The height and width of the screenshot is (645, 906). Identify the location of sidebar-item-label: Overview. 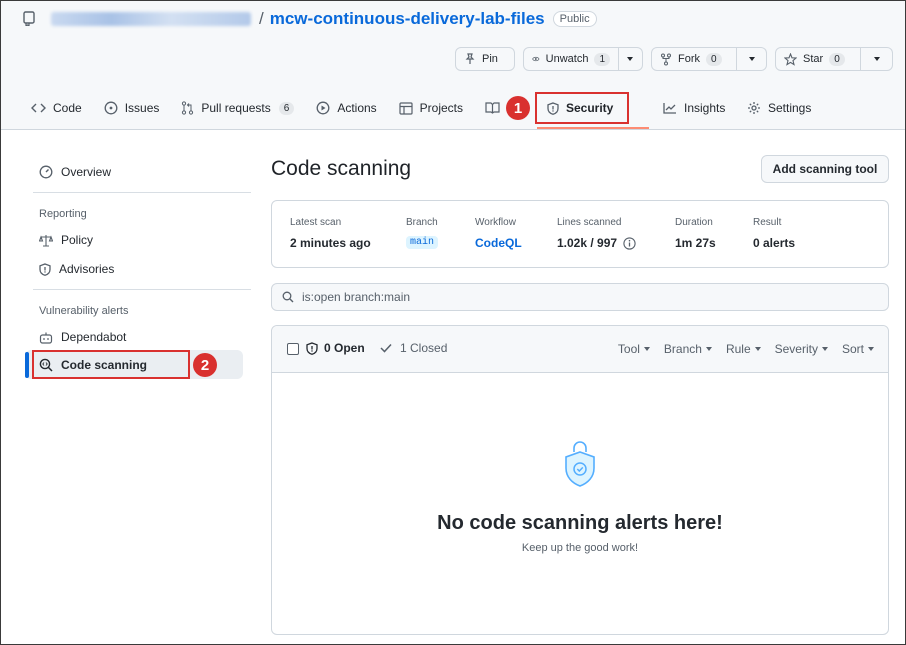
(86, 172).